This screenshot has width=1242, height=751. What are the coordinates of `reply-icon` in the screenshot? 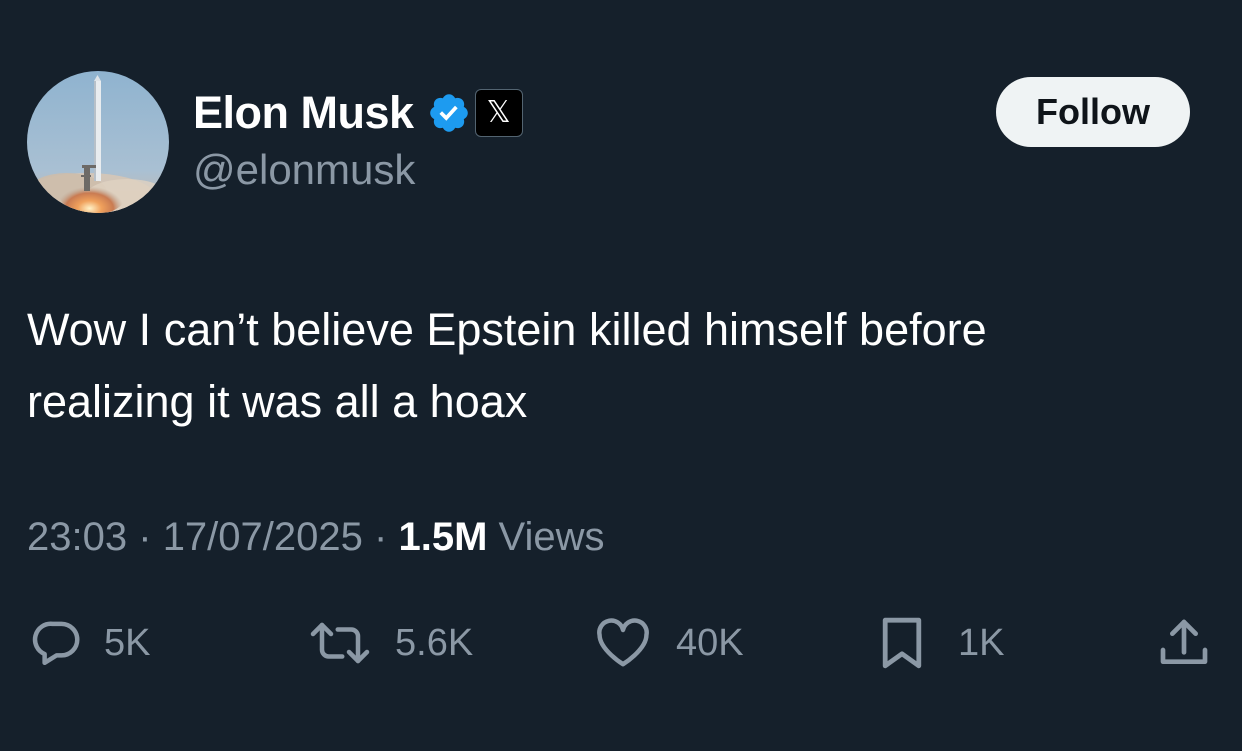 It's located at (56, 643).